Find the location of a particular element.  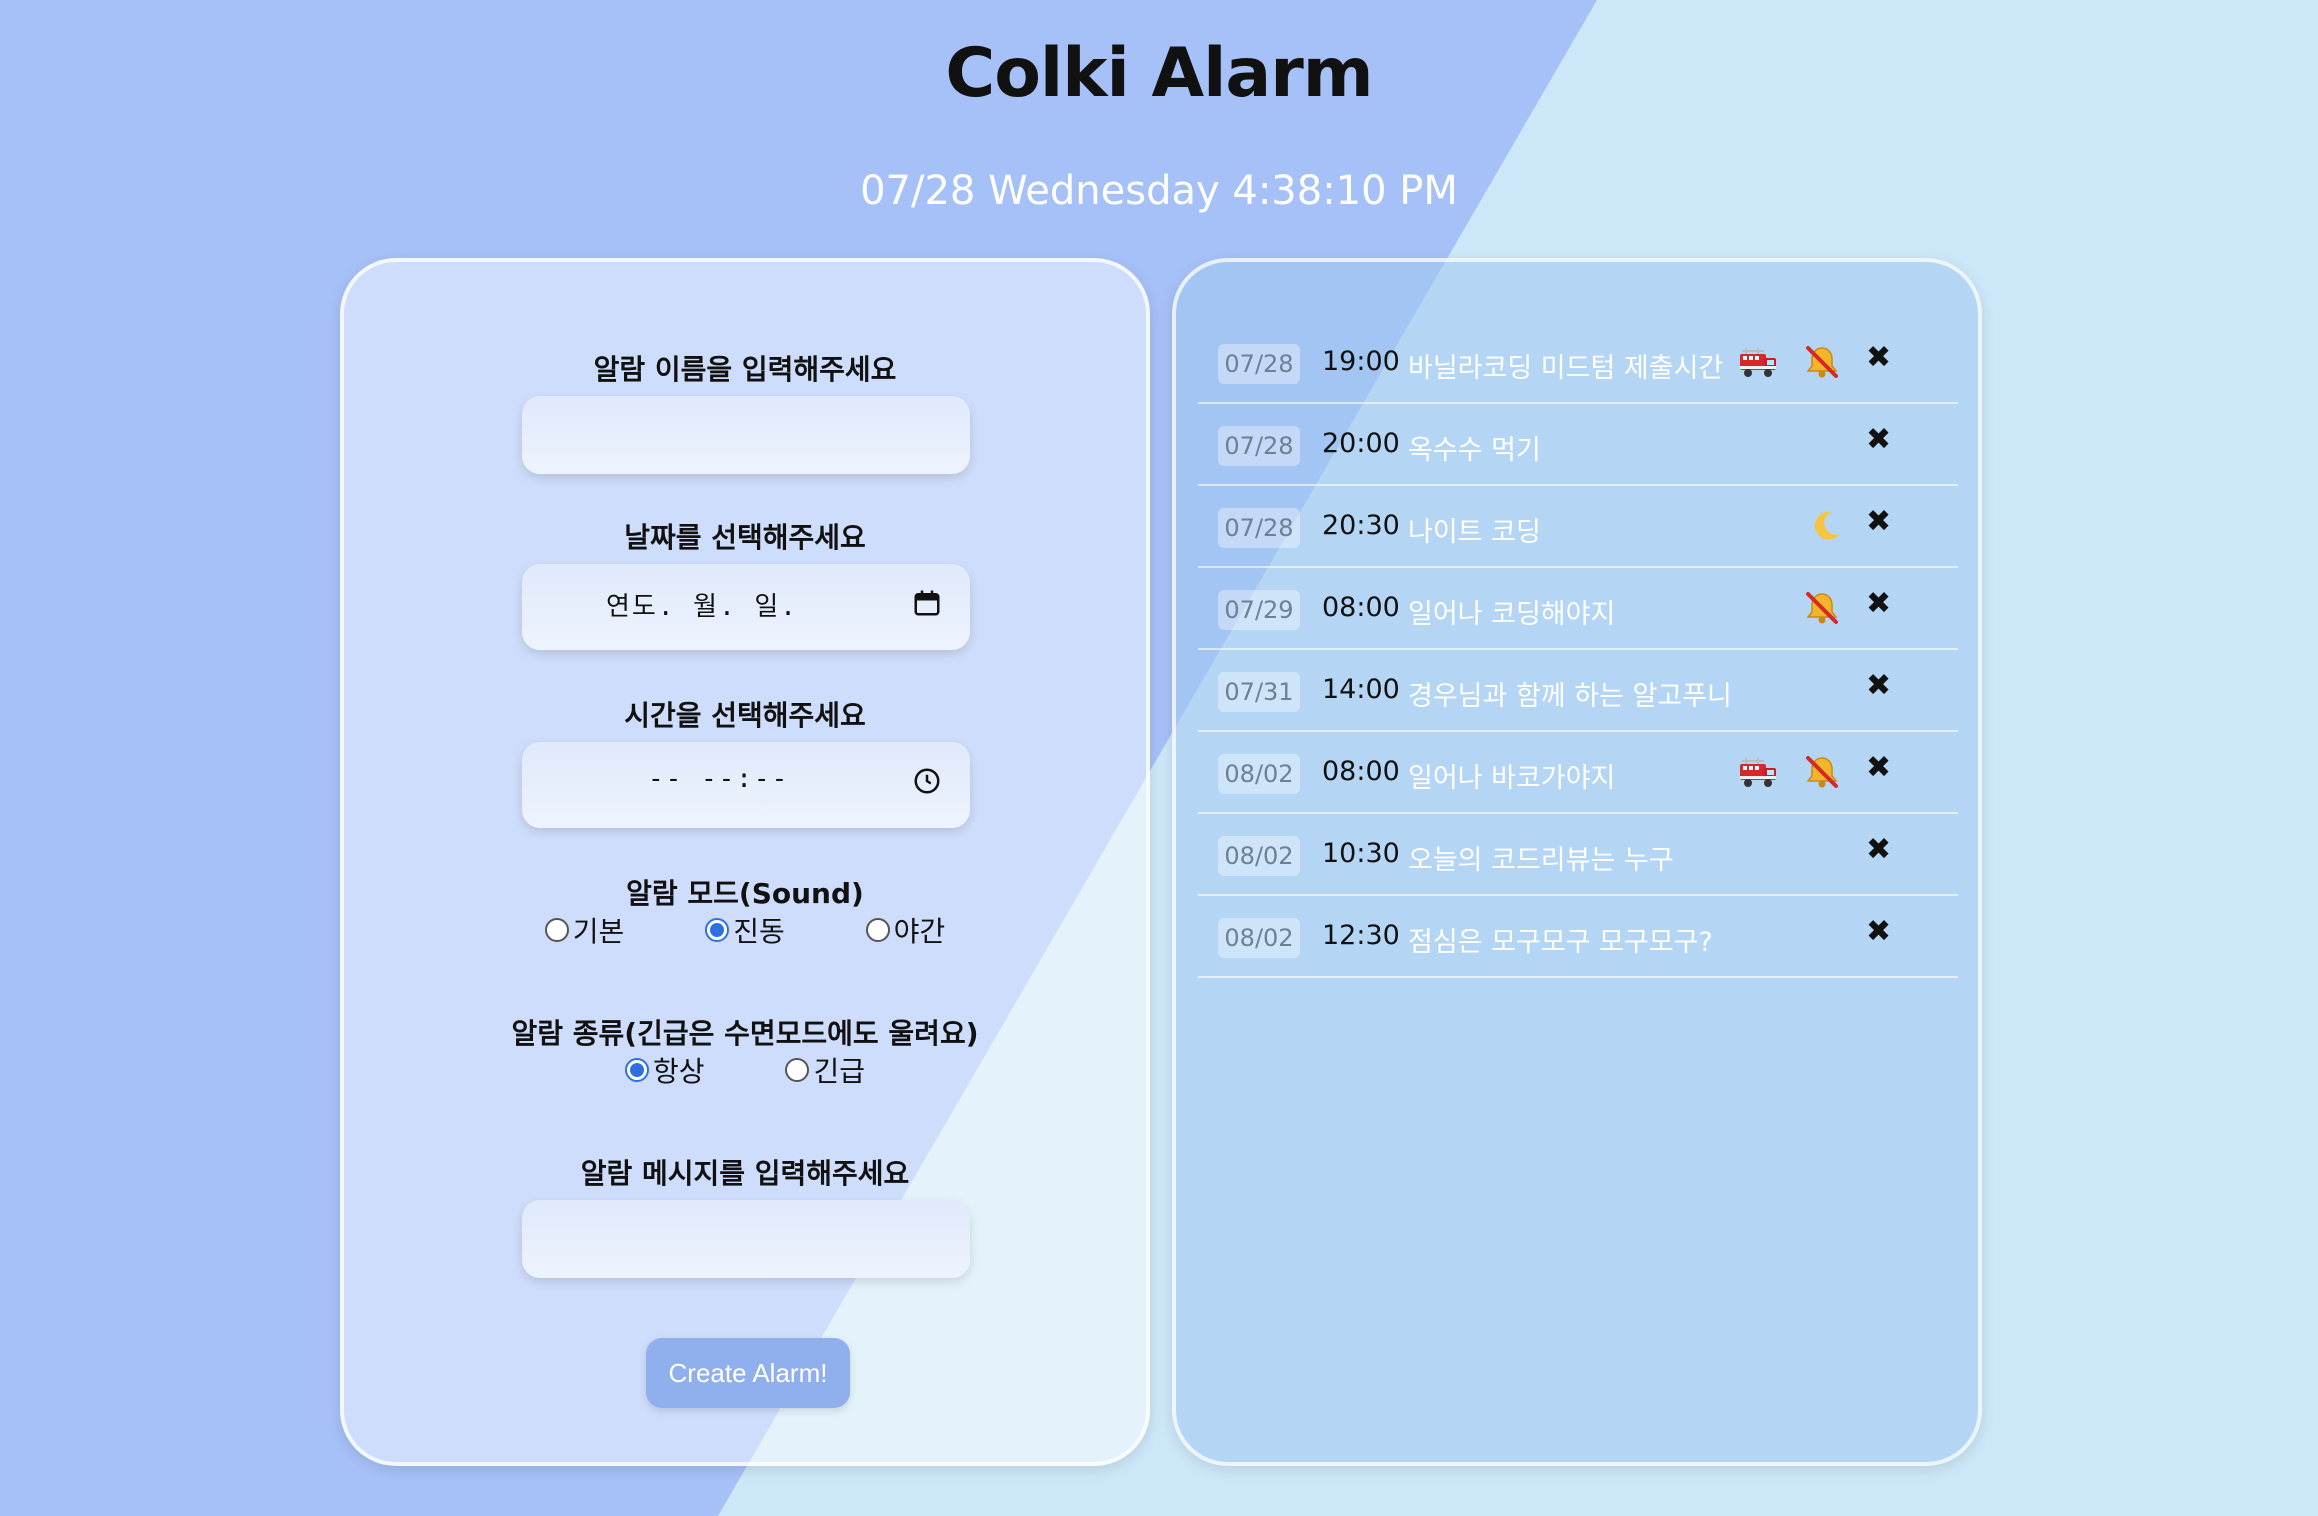

alarm-time: 20:00 is located at coordinates (1361, 443).